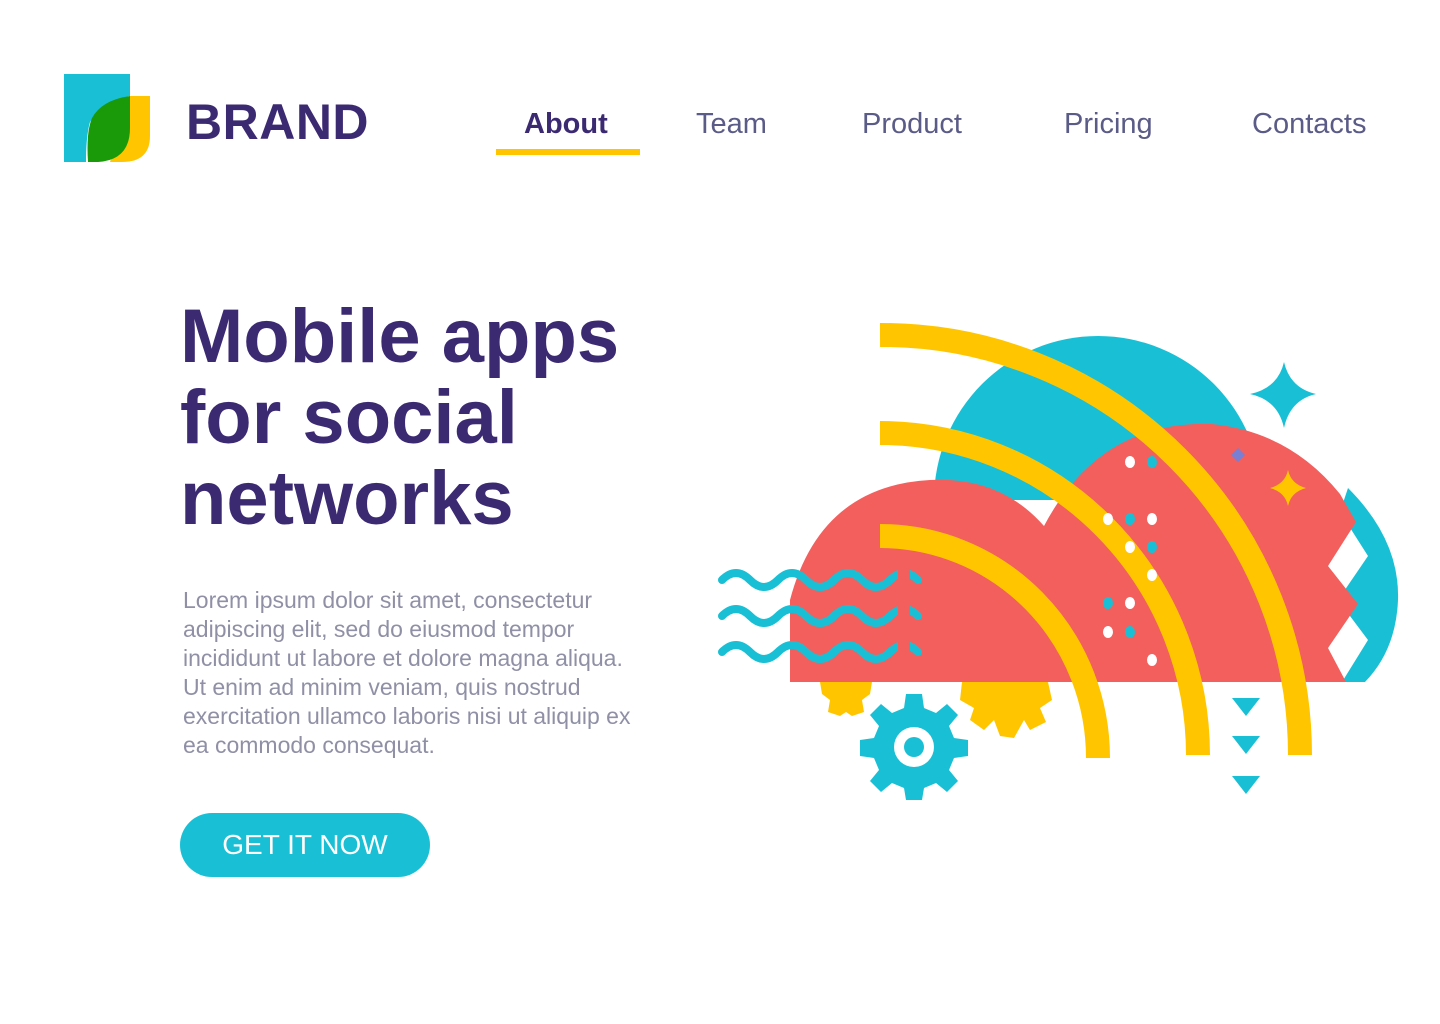 This screenshot has width=1440, height=1024. What do you see at coordinates (912, 124) in the screenshot?
I see `nav-product: Product` at bounding box center [912, 124].